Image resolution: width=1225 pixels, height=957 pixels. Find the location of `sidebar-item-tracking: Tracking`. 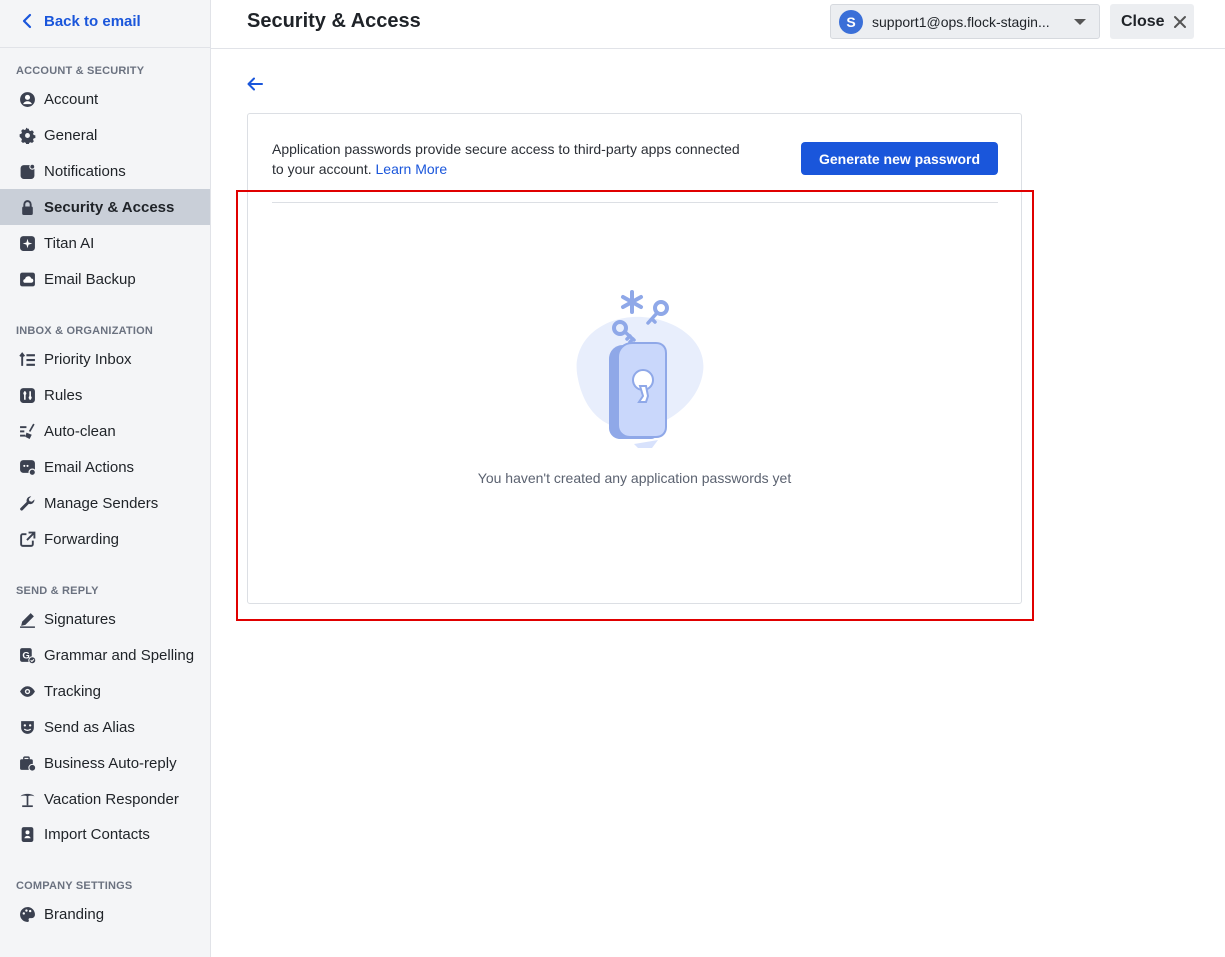

sidebar-item-tracking: Tracking is located at coordinates (105, 691).